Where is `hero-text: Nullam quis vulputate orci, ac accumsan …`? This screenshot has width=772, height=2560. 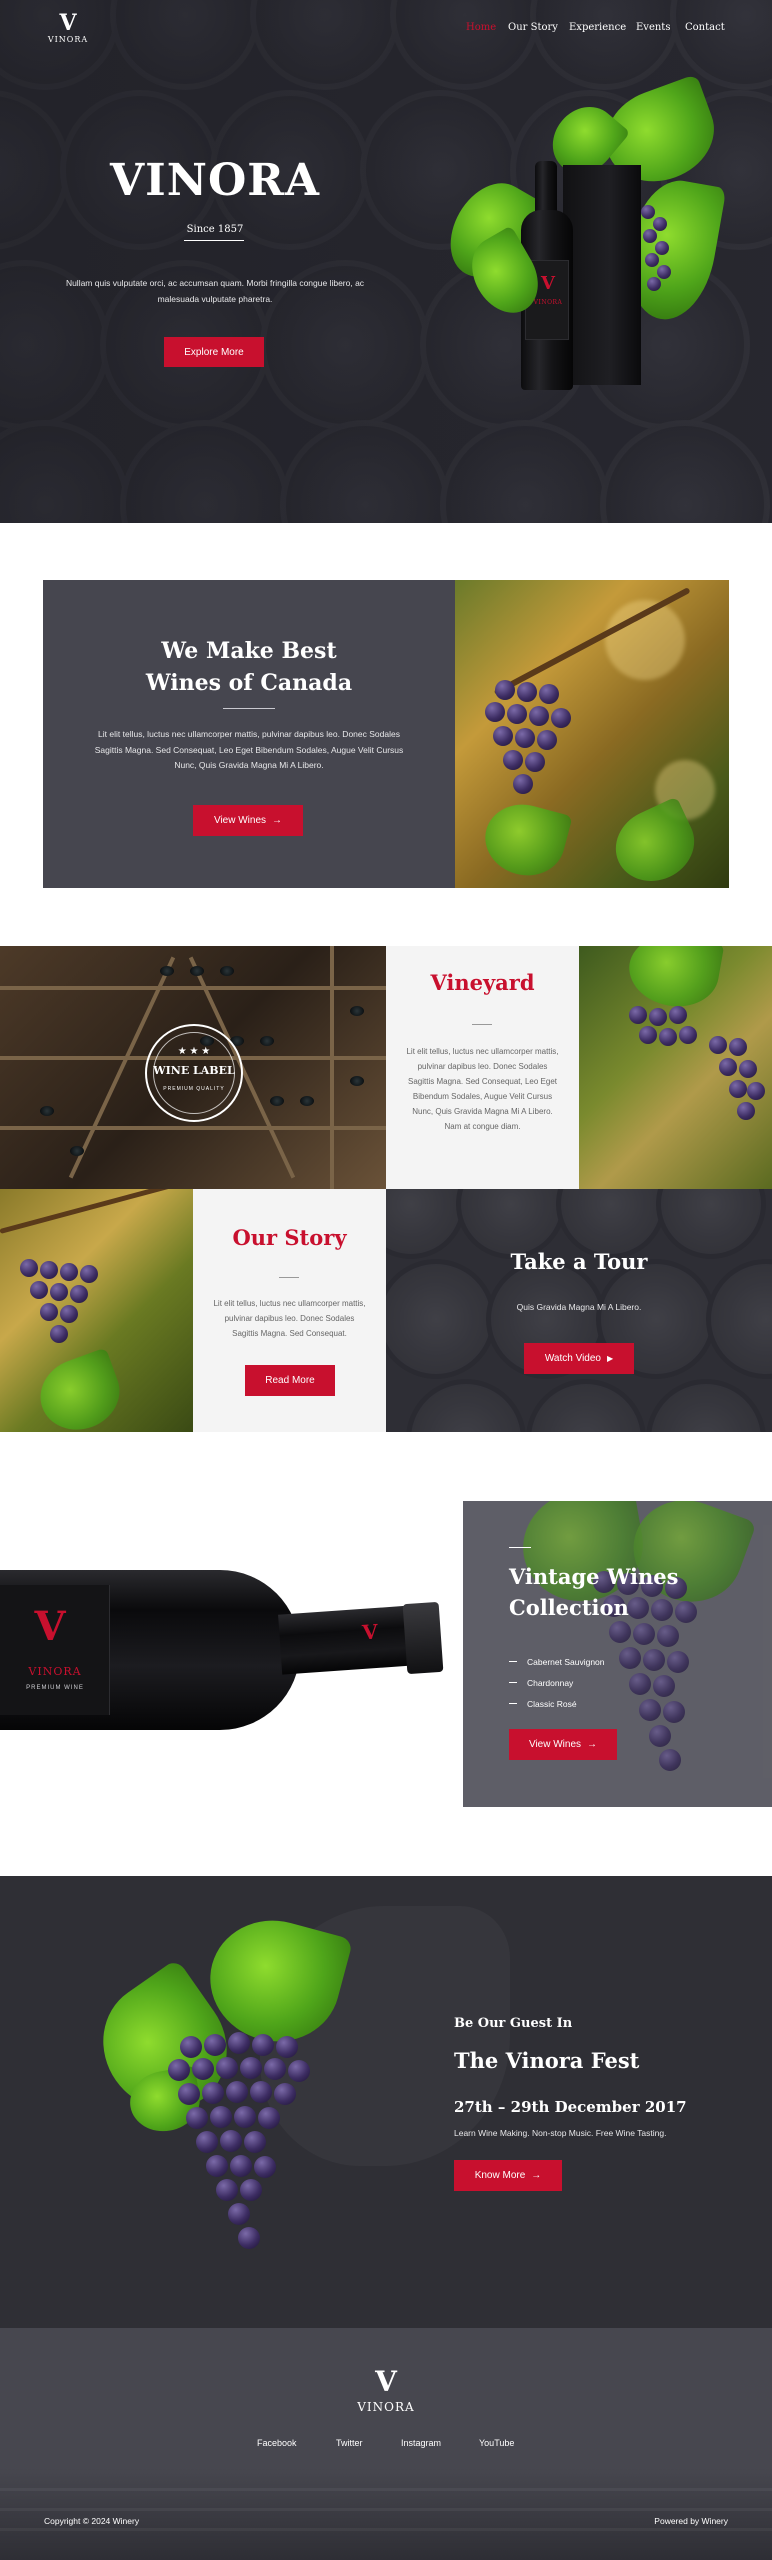 hero-text: Nullam quis vulputate orci, ac accumsan … is located at coordinates (215, 291).